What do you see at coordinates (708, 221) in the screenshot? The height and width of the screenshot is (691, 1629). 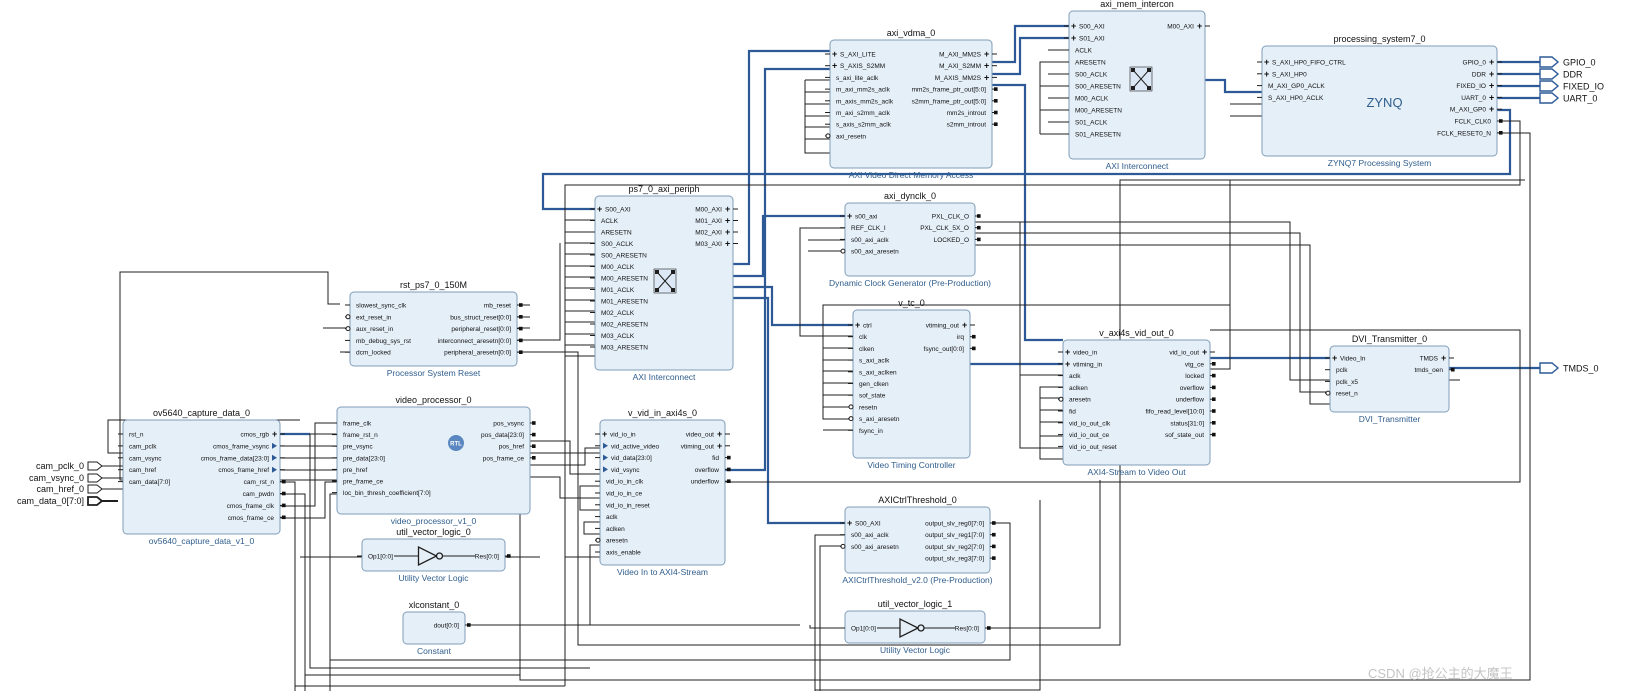 I see `pin-label: M01_AXI` at bounding box center [708, 221].